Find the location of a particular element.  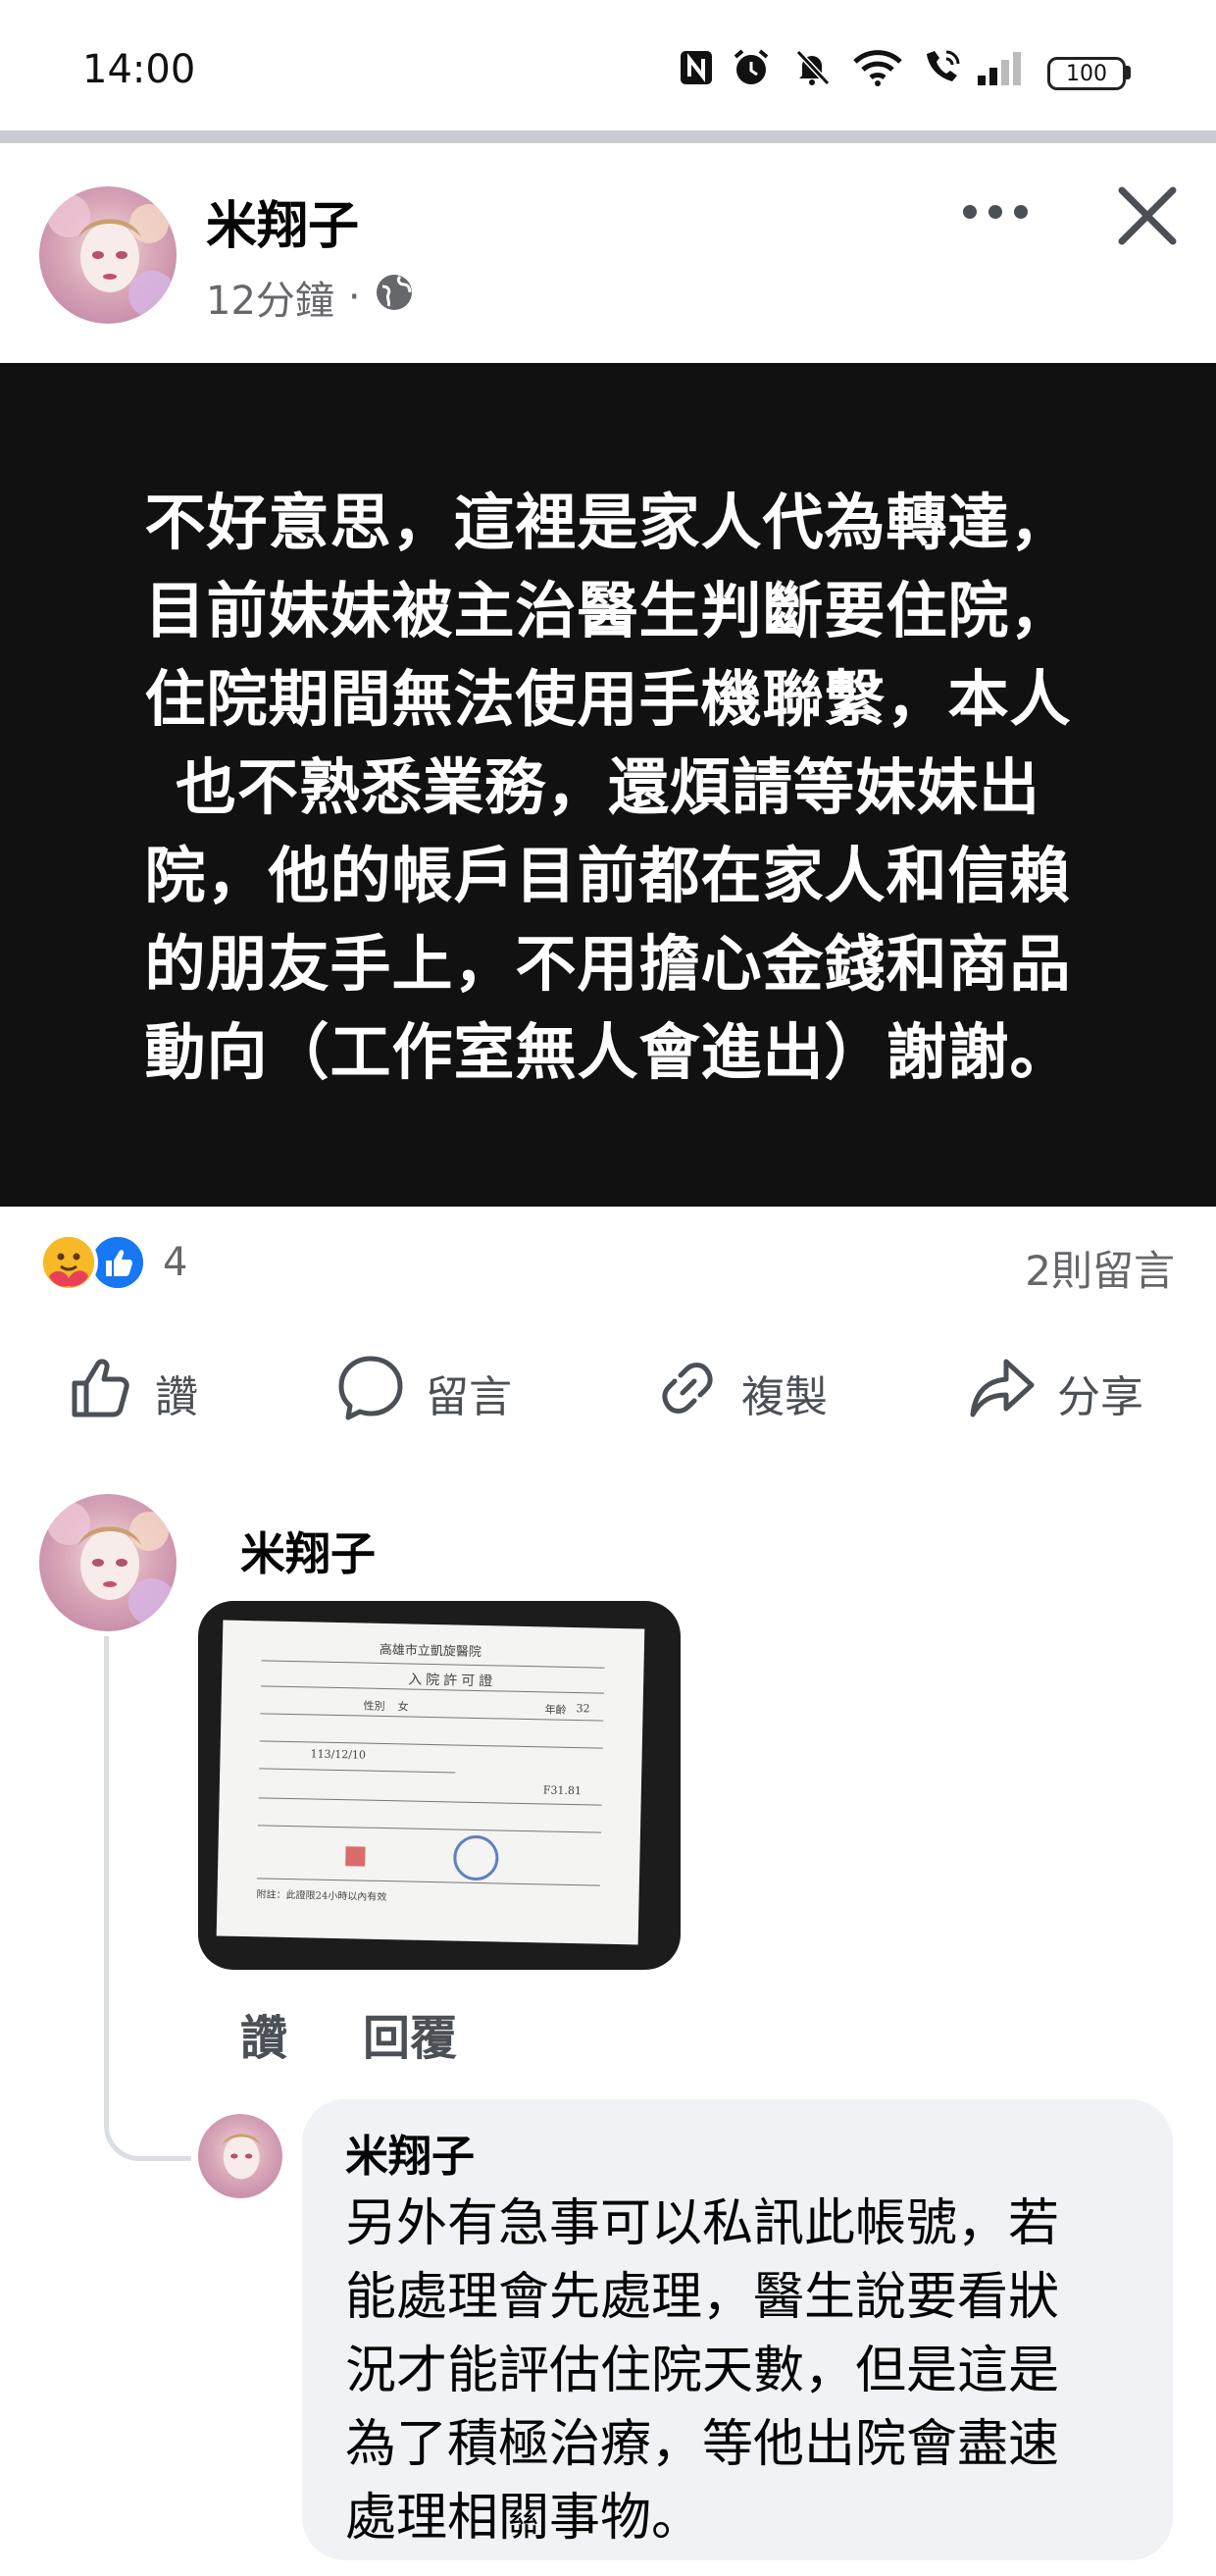

post-meta: 12分鐘 · is located at coordinates (310, 297).